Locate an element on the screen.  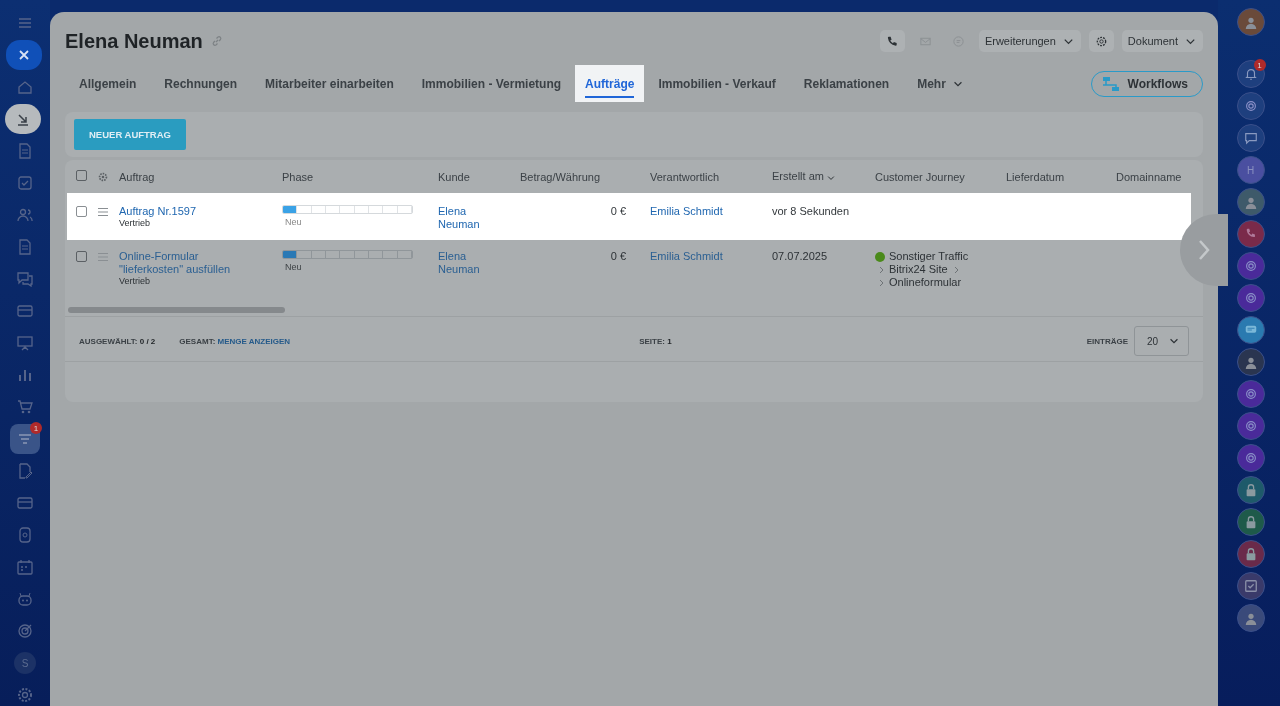
house-icon is located at coordinates (25, 87).